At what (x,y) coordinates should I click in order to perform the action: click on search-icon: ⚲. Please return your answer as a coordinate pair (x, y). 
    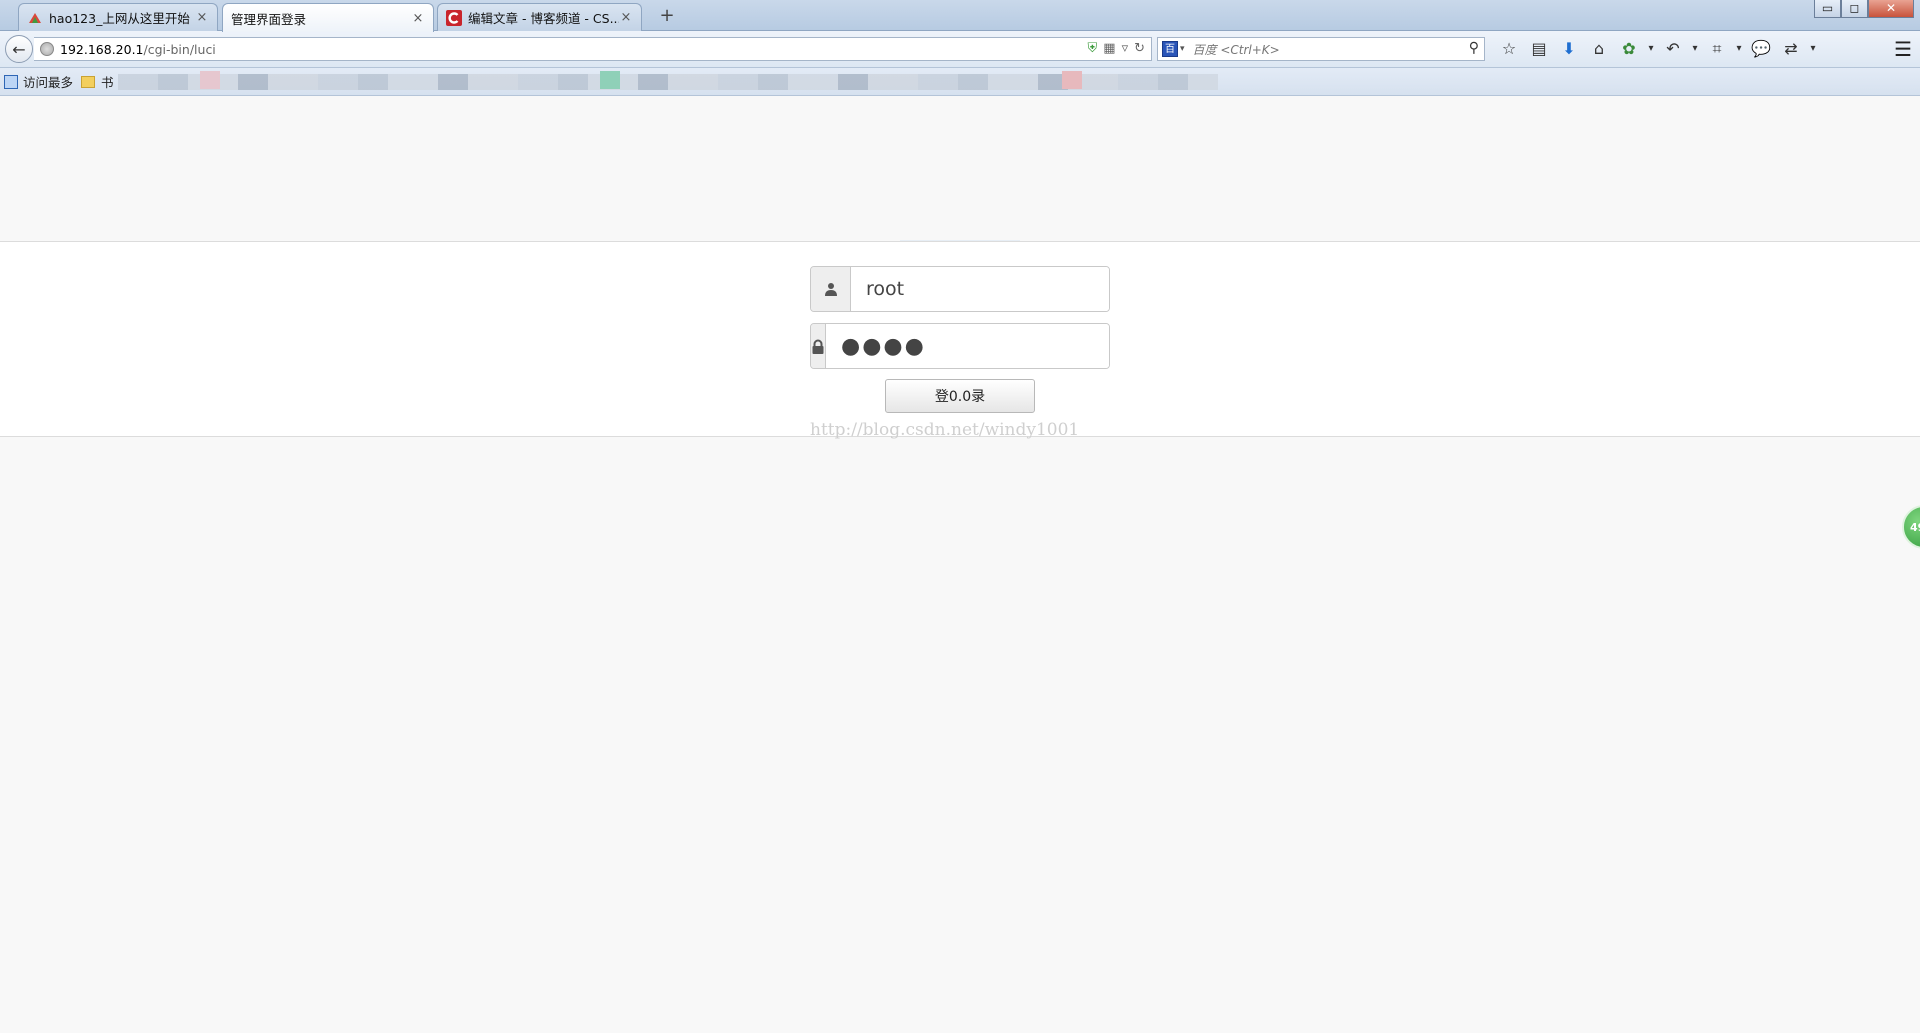
    Looking at the image, I should click on (1474, 48).